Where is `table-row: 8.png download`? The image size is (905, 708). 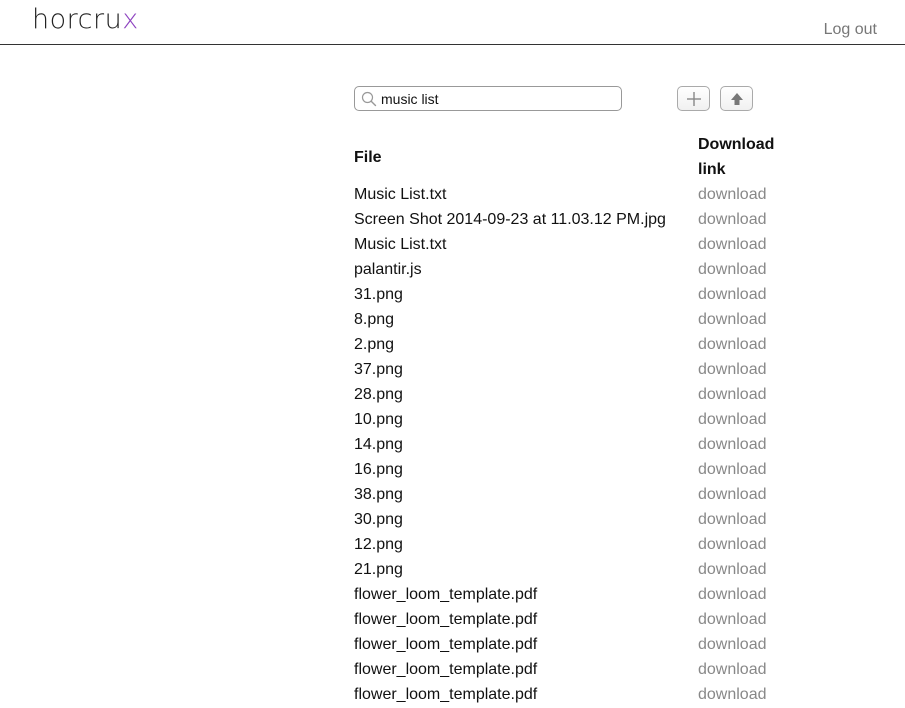 table-row: 8.png download is located at coordinates (571, 319).